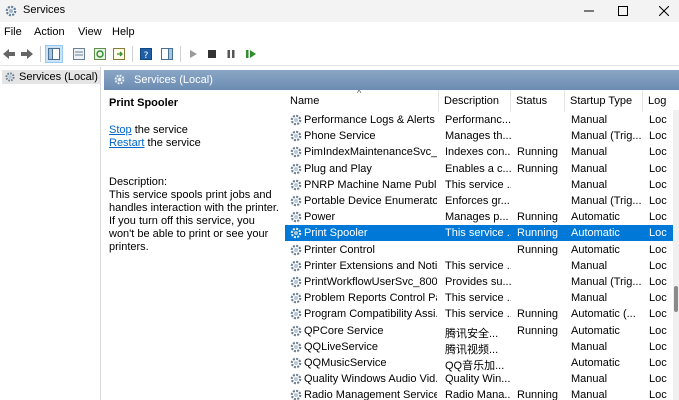  Describe the element at coordinates (661, 101) in the screenshot. I see `column-header-log-on-as: Log` at that location.